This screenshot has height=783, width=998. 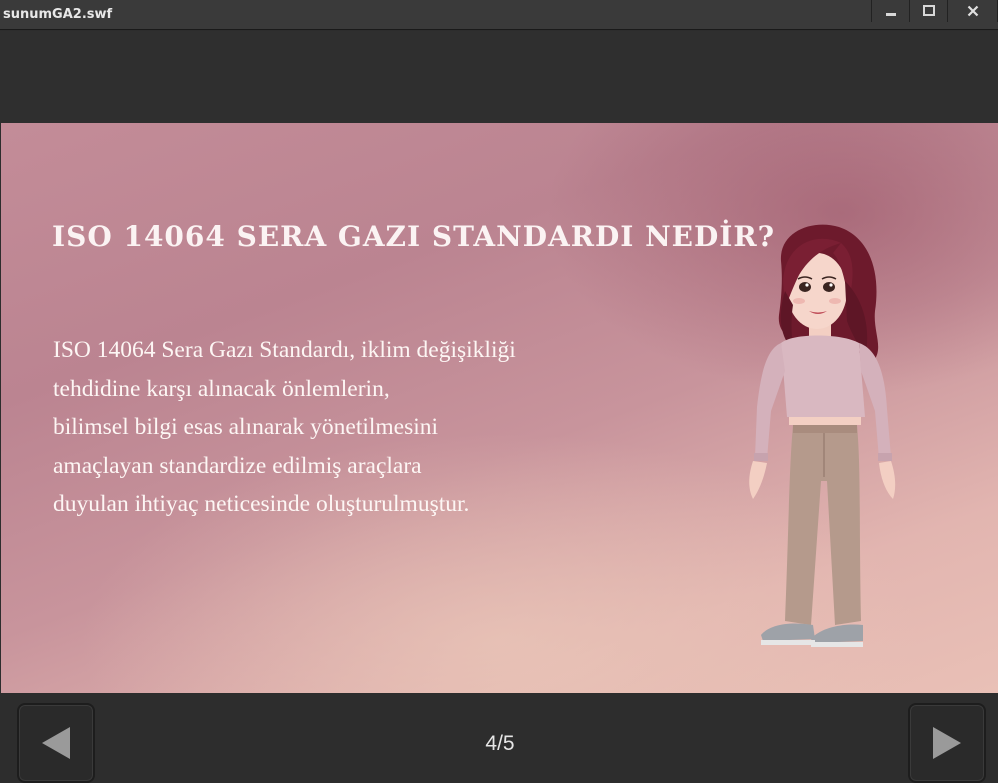 I want to click on close-icon, so click(x=972, y=11).